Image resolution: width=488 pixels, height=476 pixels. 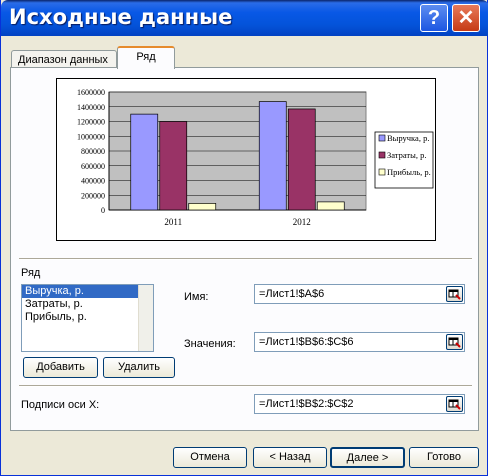 I want to click on y-tick-label: 800000, so click(x=93, y=151).